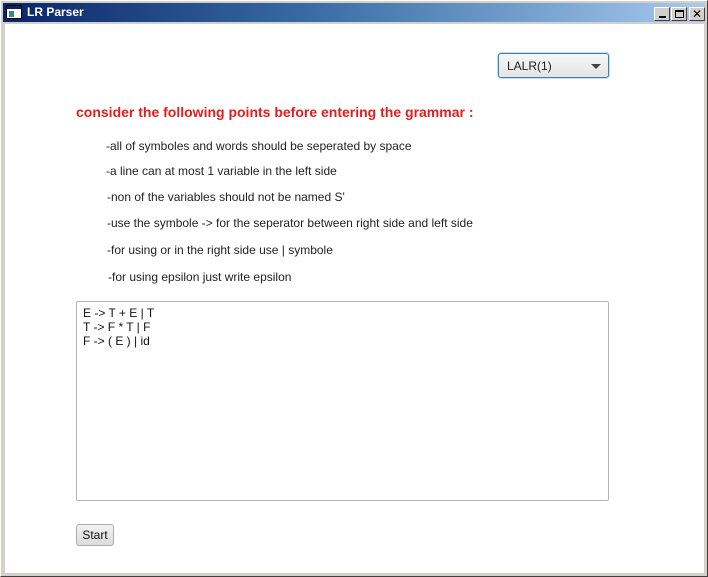  Describe the element at coordinates (14, 12) in the screenshot. I see `app-icon` at that location.